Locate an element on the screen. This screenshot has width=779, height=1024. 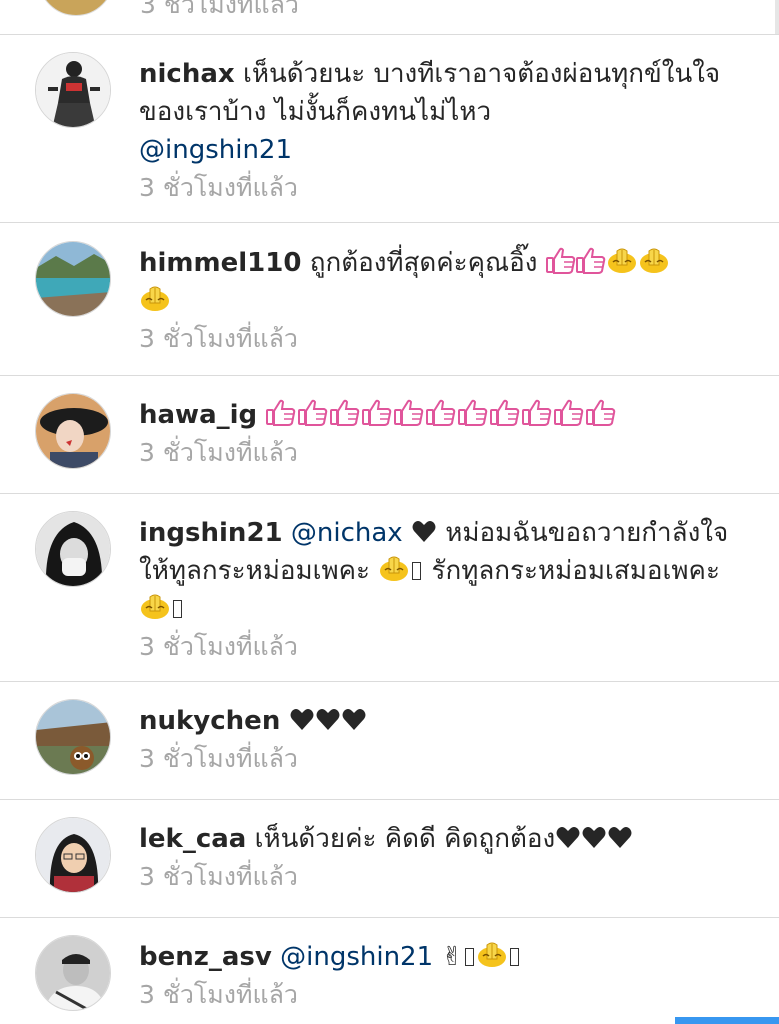
emoji-row is located at coordinates (441, 414).